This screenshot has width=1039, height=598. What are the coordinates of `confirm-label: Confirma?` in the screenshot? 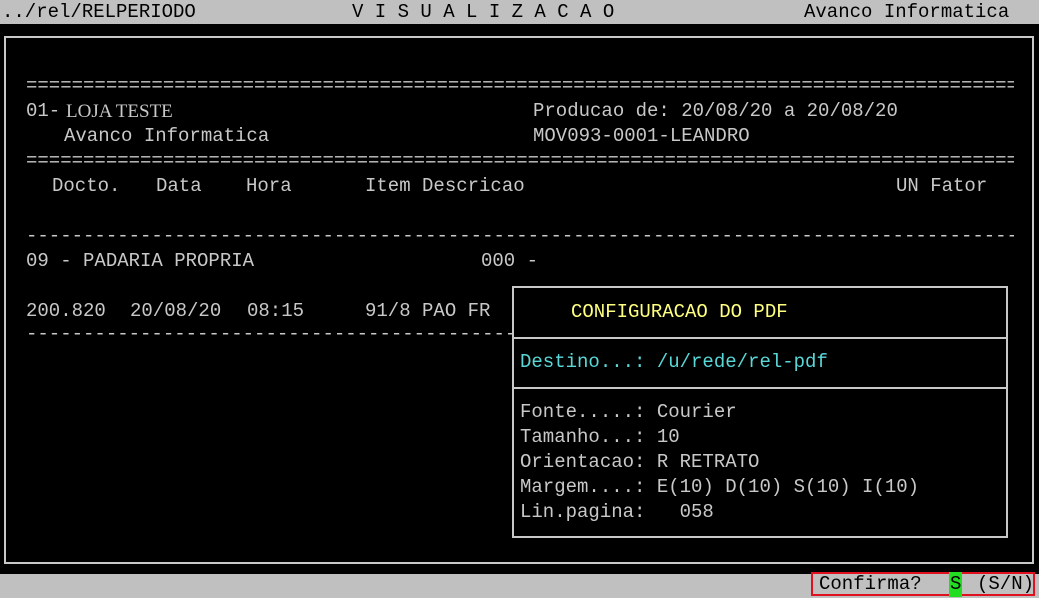 It's located at (870, 584).